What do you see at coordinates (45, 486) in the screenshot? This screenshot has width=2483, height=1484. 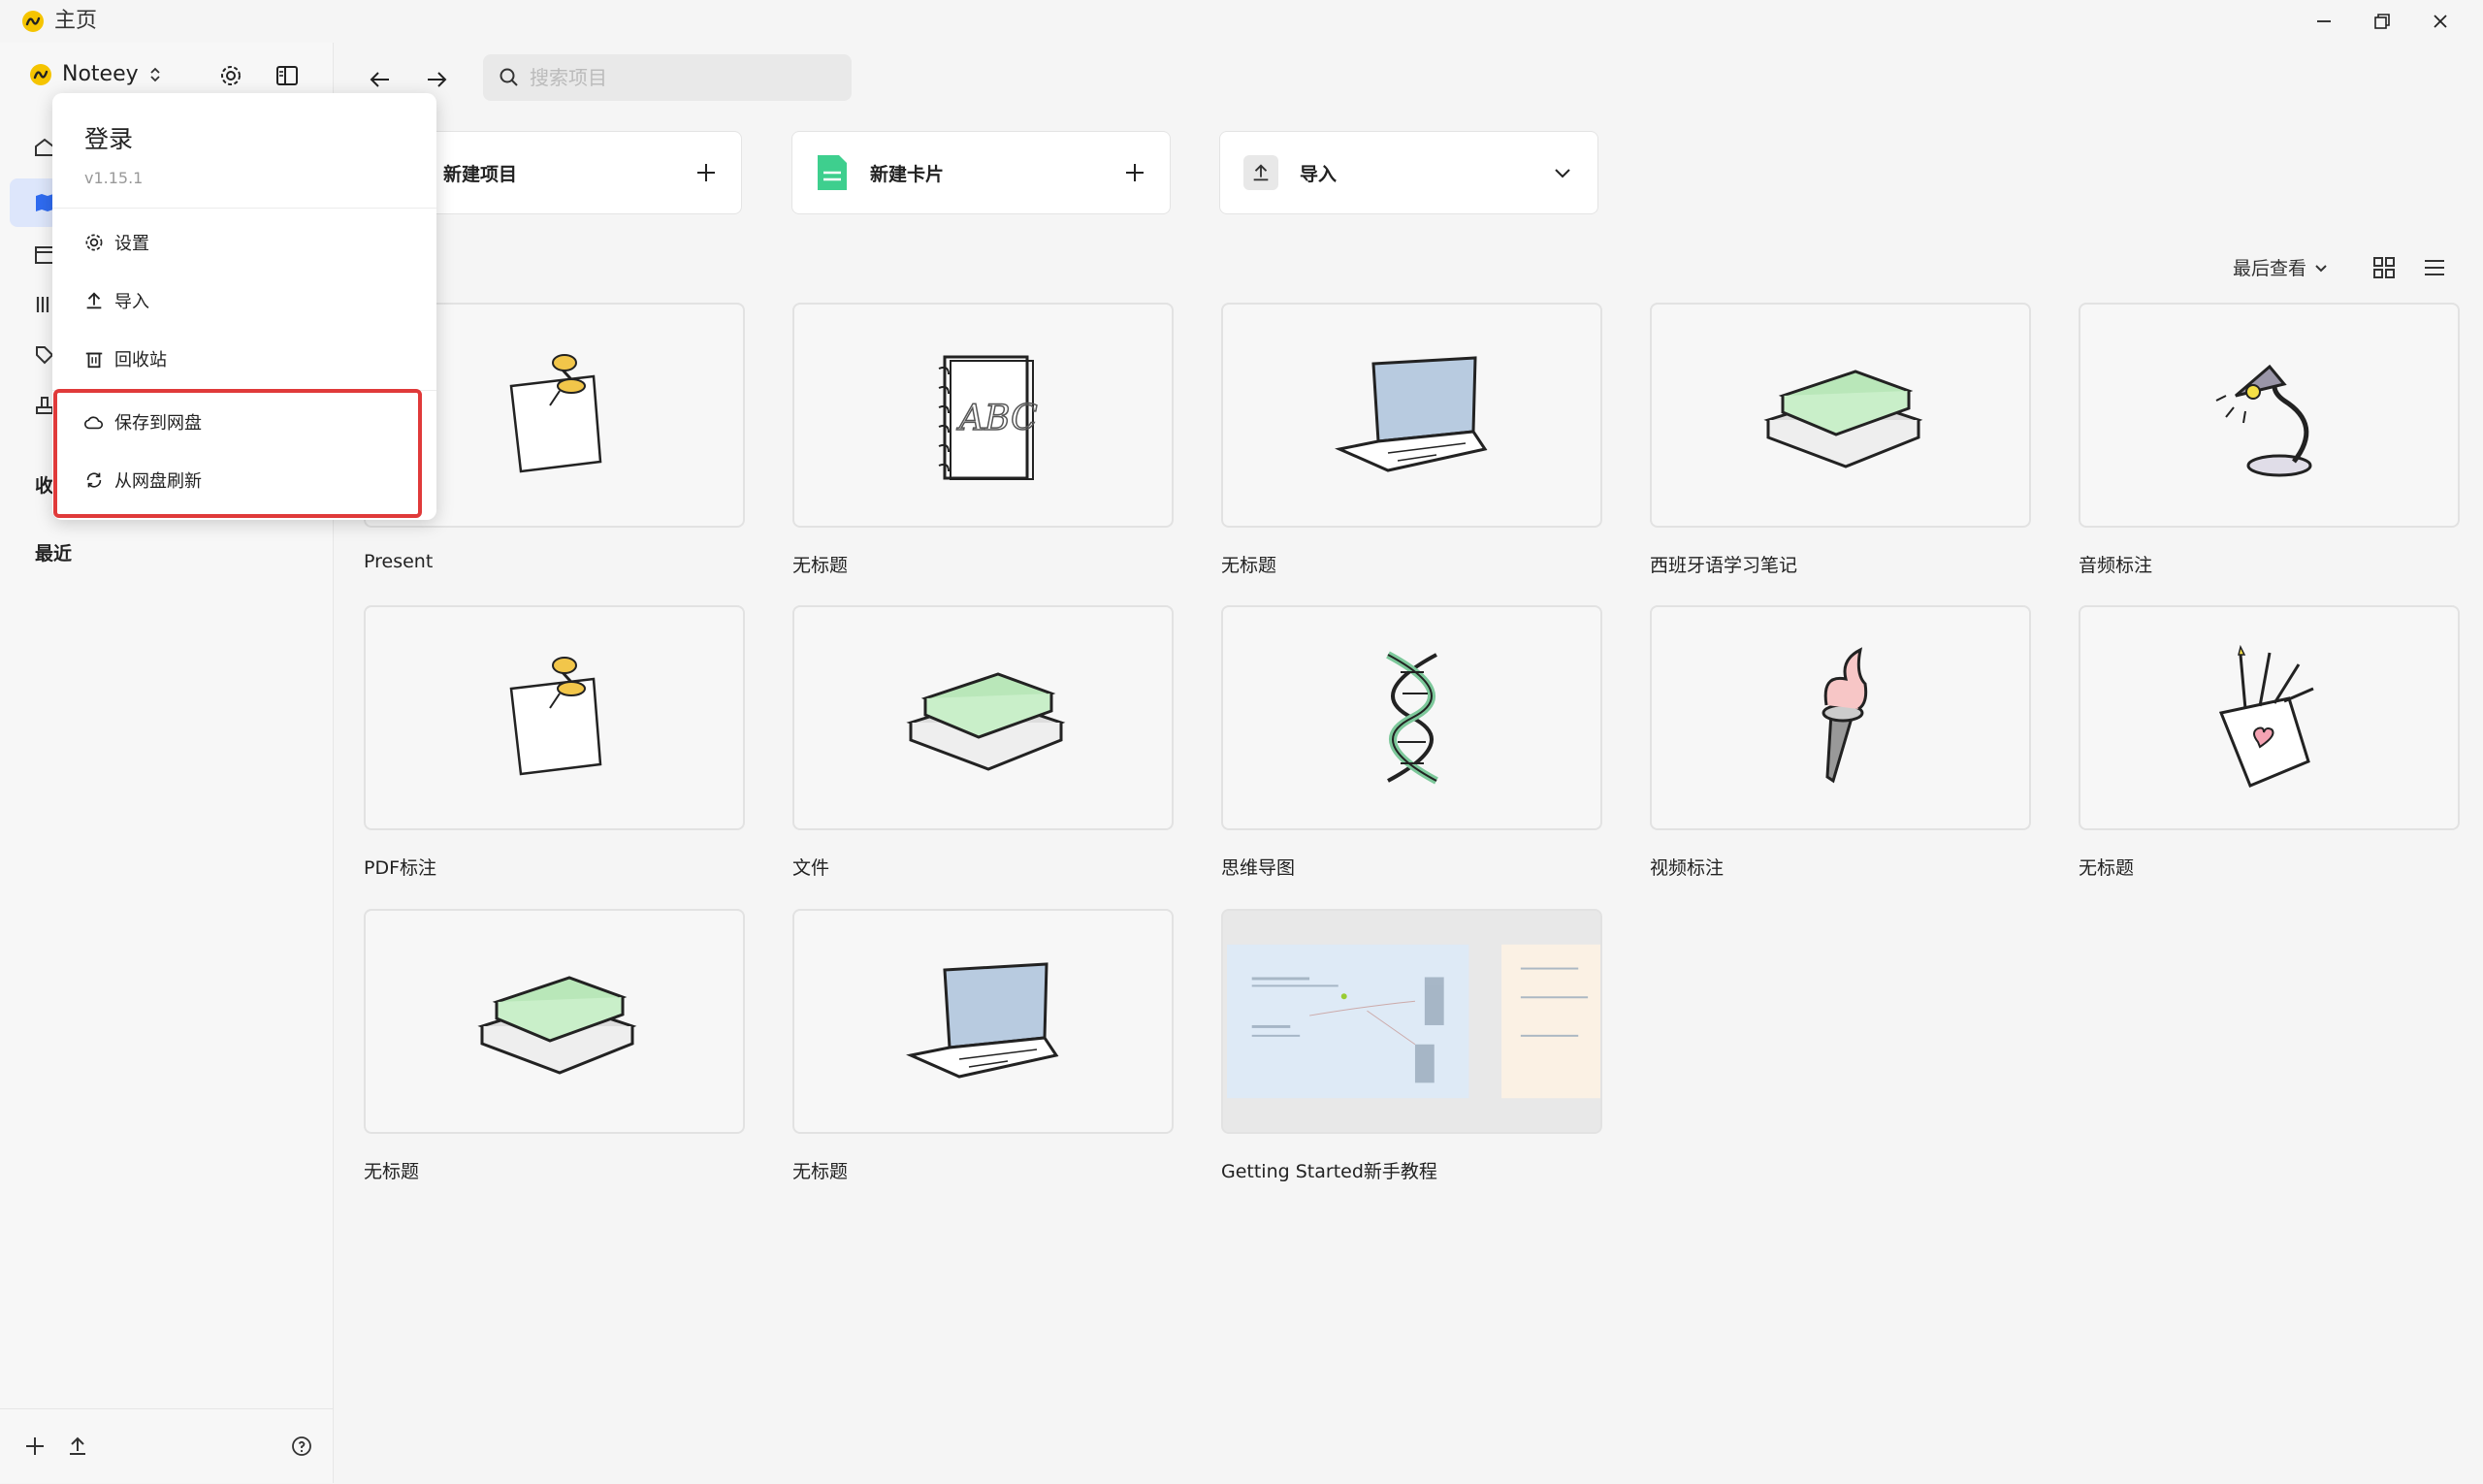 I see `sidebar-section-favorites: 收` at bounding box center [45, 486].